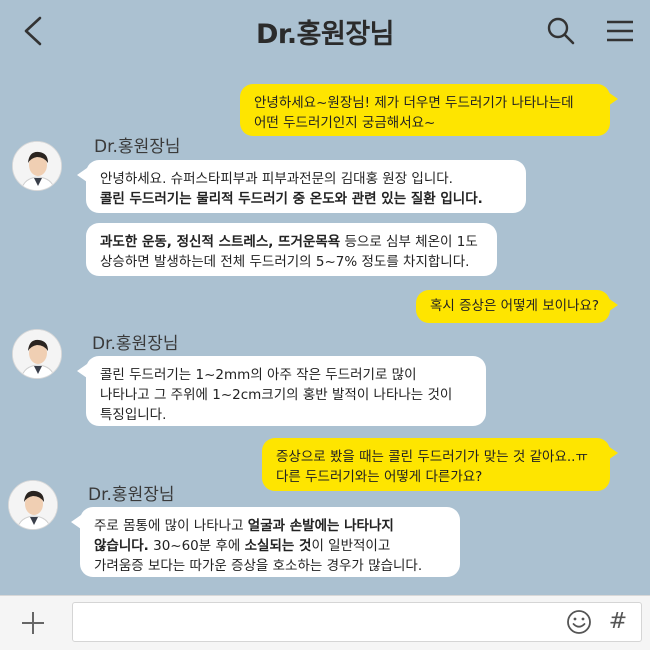 Image resolution: width=650 pixels, height=650 pixels. What do you see at coordinates (351, 546) in the screenshot?
I see `message-text: 이 일반적이고` at bounding box center [351, 546].